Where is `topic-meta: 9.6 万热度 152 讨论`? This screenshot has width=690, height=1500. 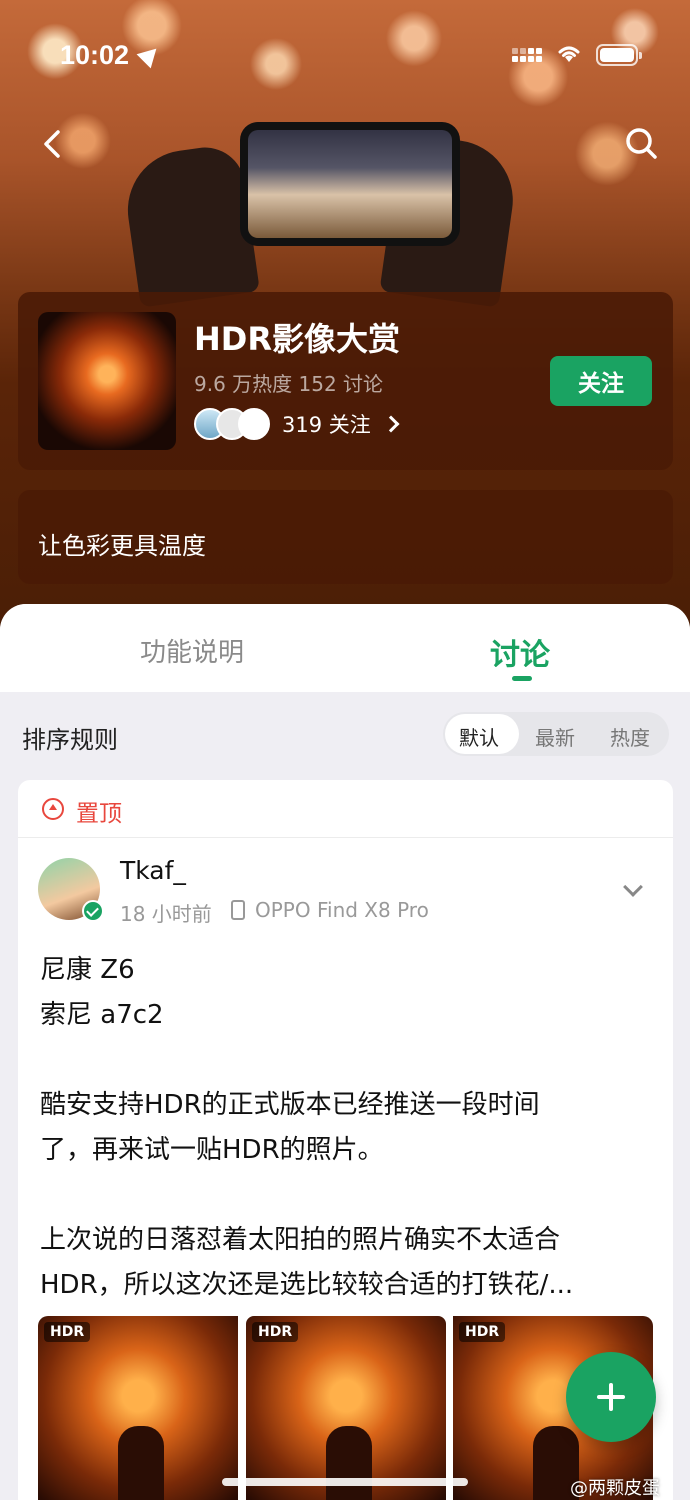 topic-meta: 9.6 万热度 152 讨论 is located at coordinates (289, 384).